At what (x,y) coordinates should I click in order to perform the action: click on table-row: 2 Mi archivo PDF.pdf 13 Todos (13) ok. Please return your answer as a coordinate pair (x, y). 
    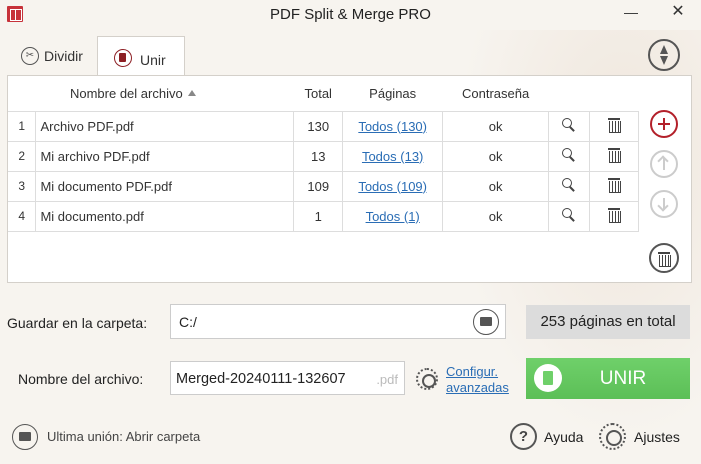
    Looking at the image, I should click on (323, 156).